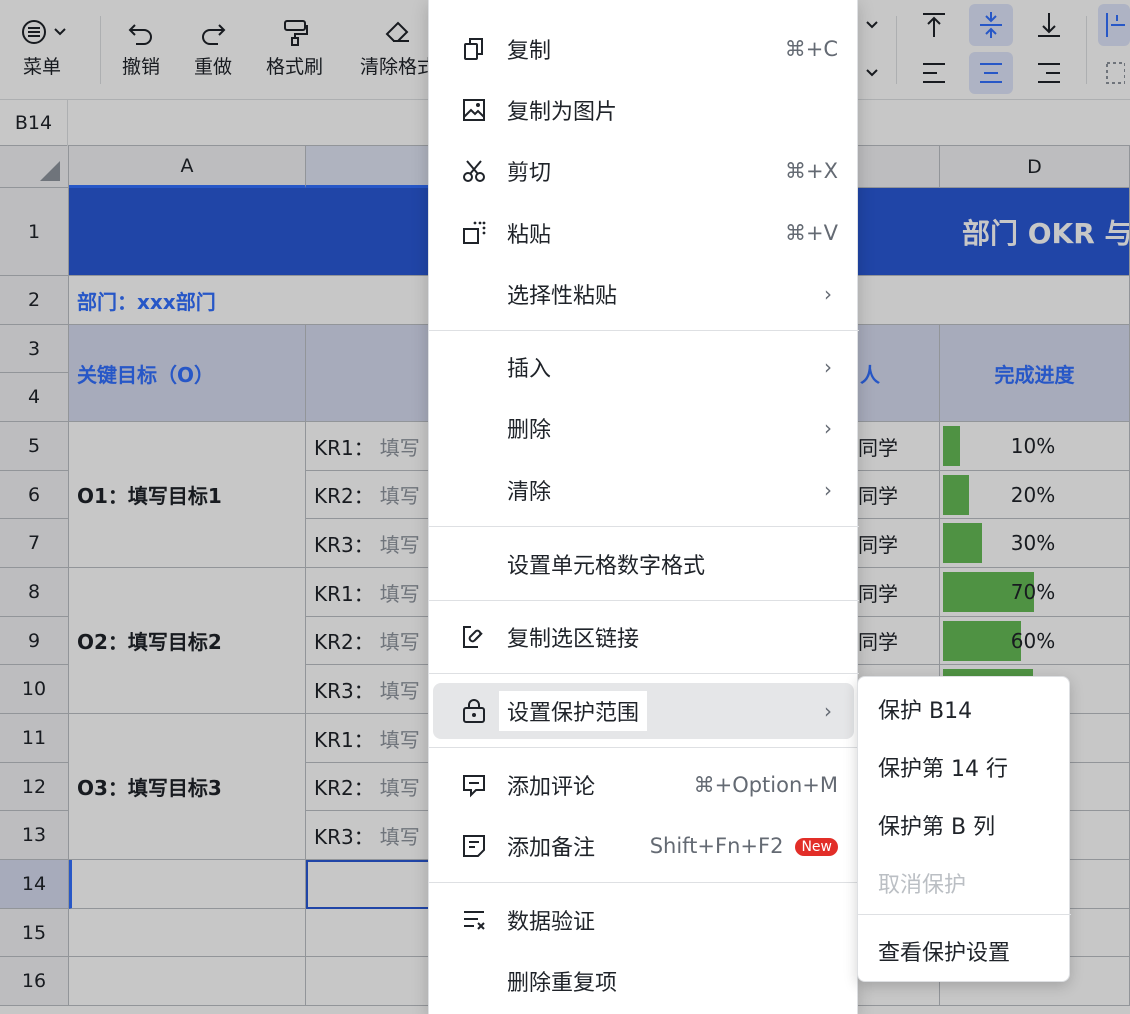  What do you see at coordinates (34, 349) in the screenshot?
I see `row-header: 3` at bounding box center [34, 349].